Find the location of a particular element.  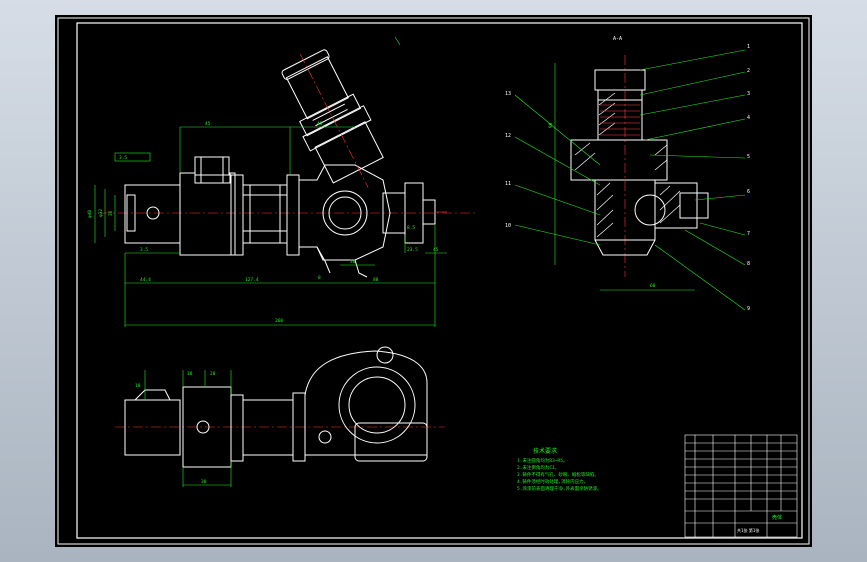

balloon-7: 7 is located at coordinates (748, 234).